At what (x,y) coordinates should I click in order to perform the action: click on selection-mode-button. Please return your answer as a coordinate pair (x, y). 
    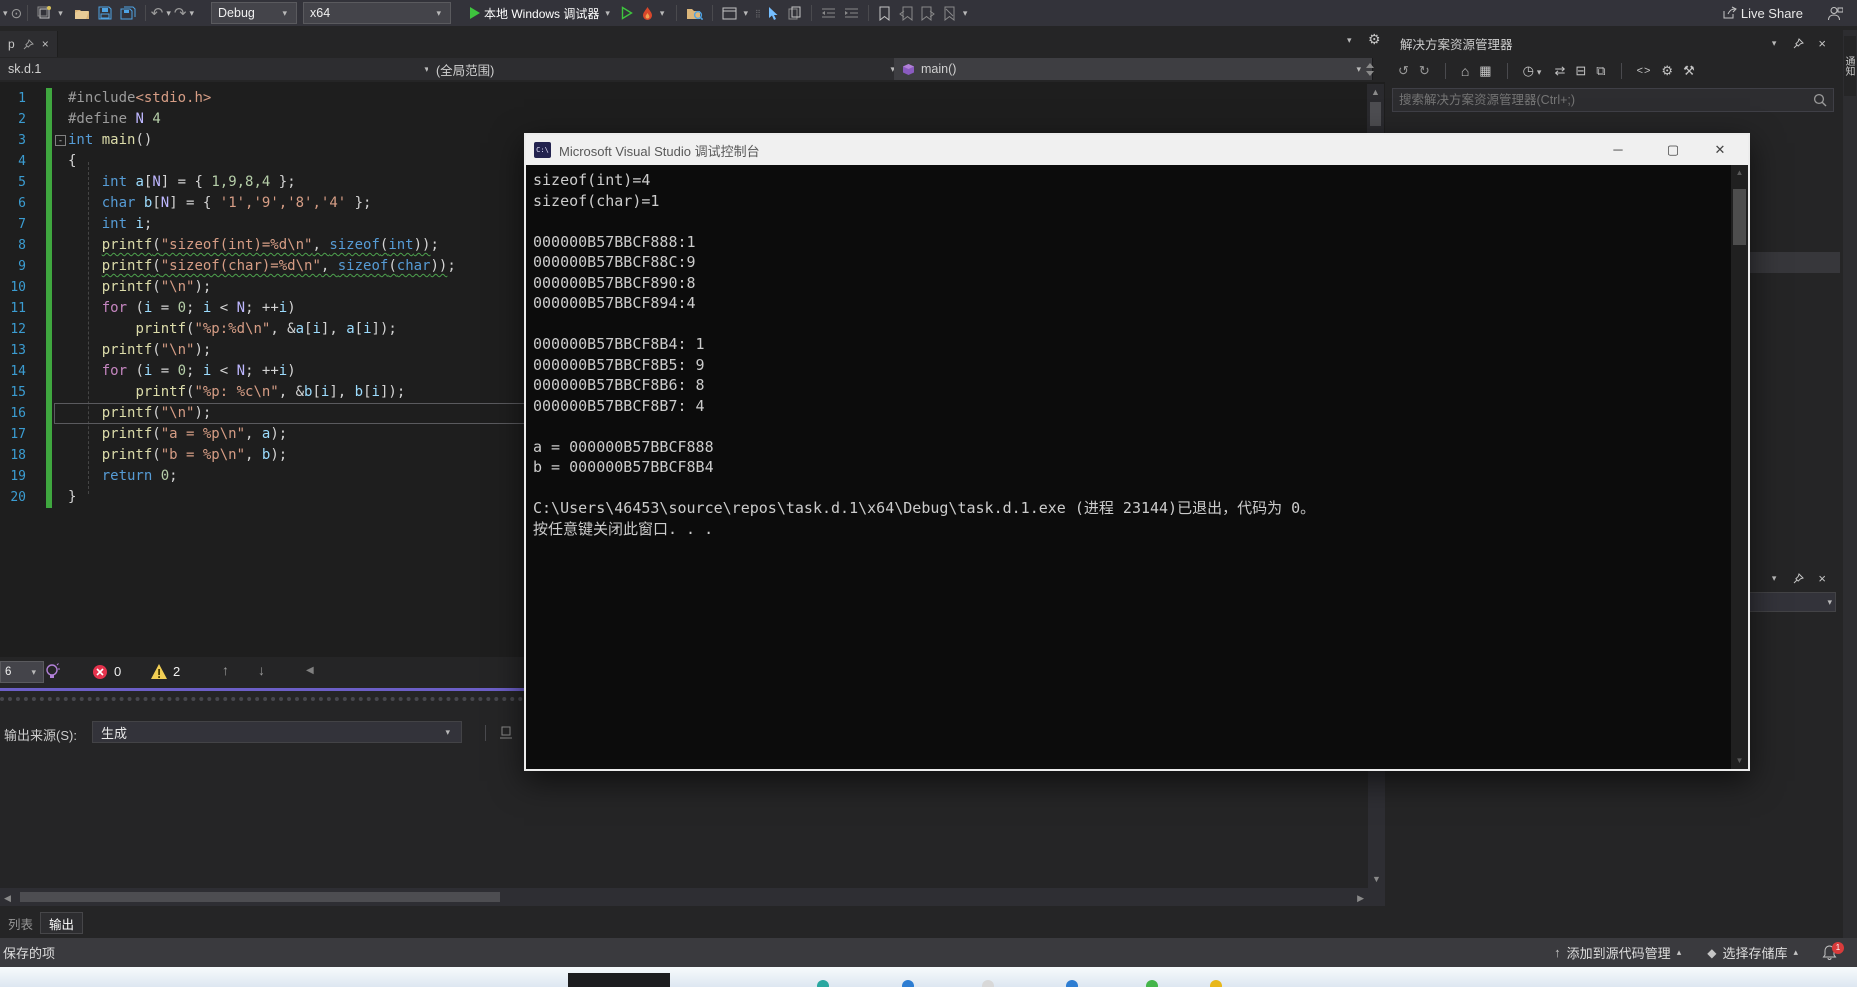
    Looking at the image, I should click on (773, 13).